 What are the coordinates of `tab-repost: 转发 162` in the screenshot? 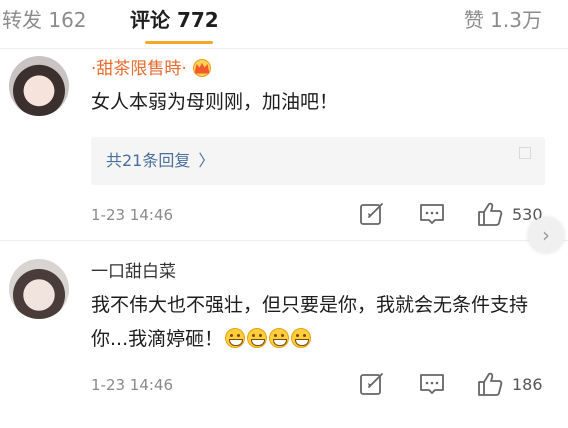 It's located at (44, 20).